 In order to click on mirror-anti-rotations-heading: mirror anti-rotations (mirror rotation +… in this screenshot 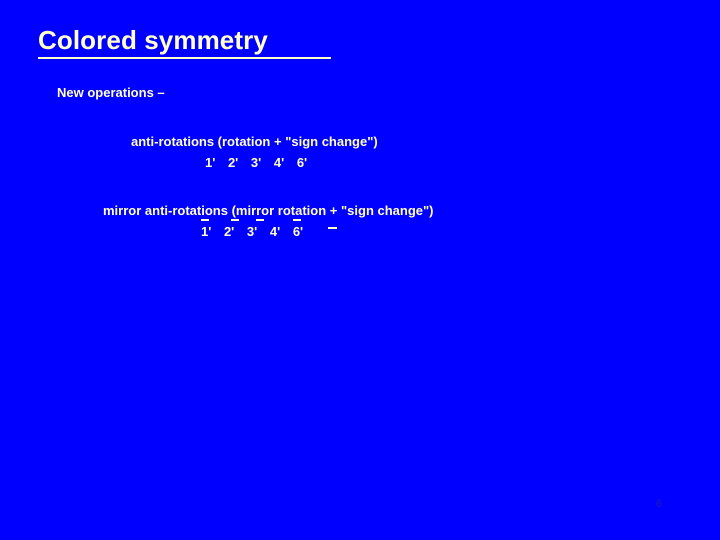, I will do `click(268, 210)`.